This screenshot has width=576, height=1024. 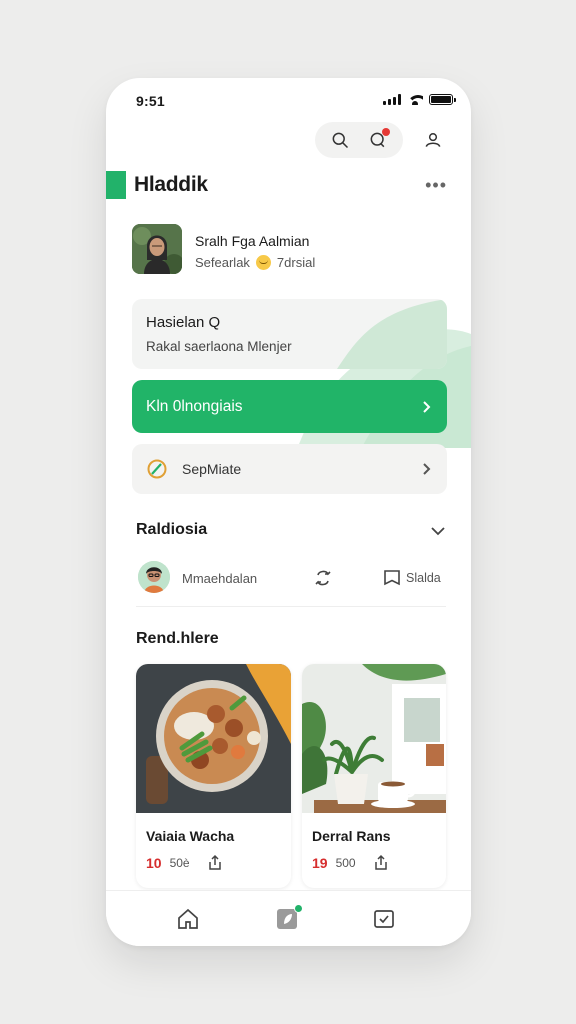 I want to click on save-button: Slalda, so click(x=411, y=578).